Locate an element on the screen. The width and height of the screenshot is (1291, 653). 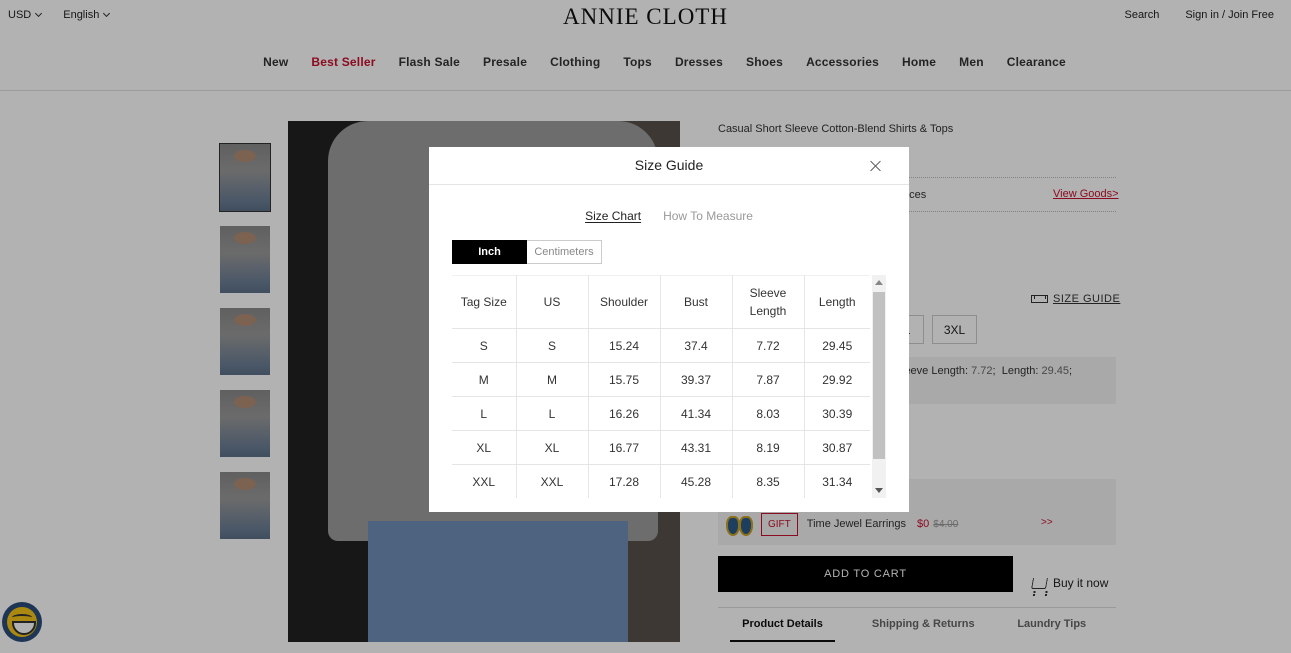
table-cell: 31.34 is located at coordinates (837, 481).